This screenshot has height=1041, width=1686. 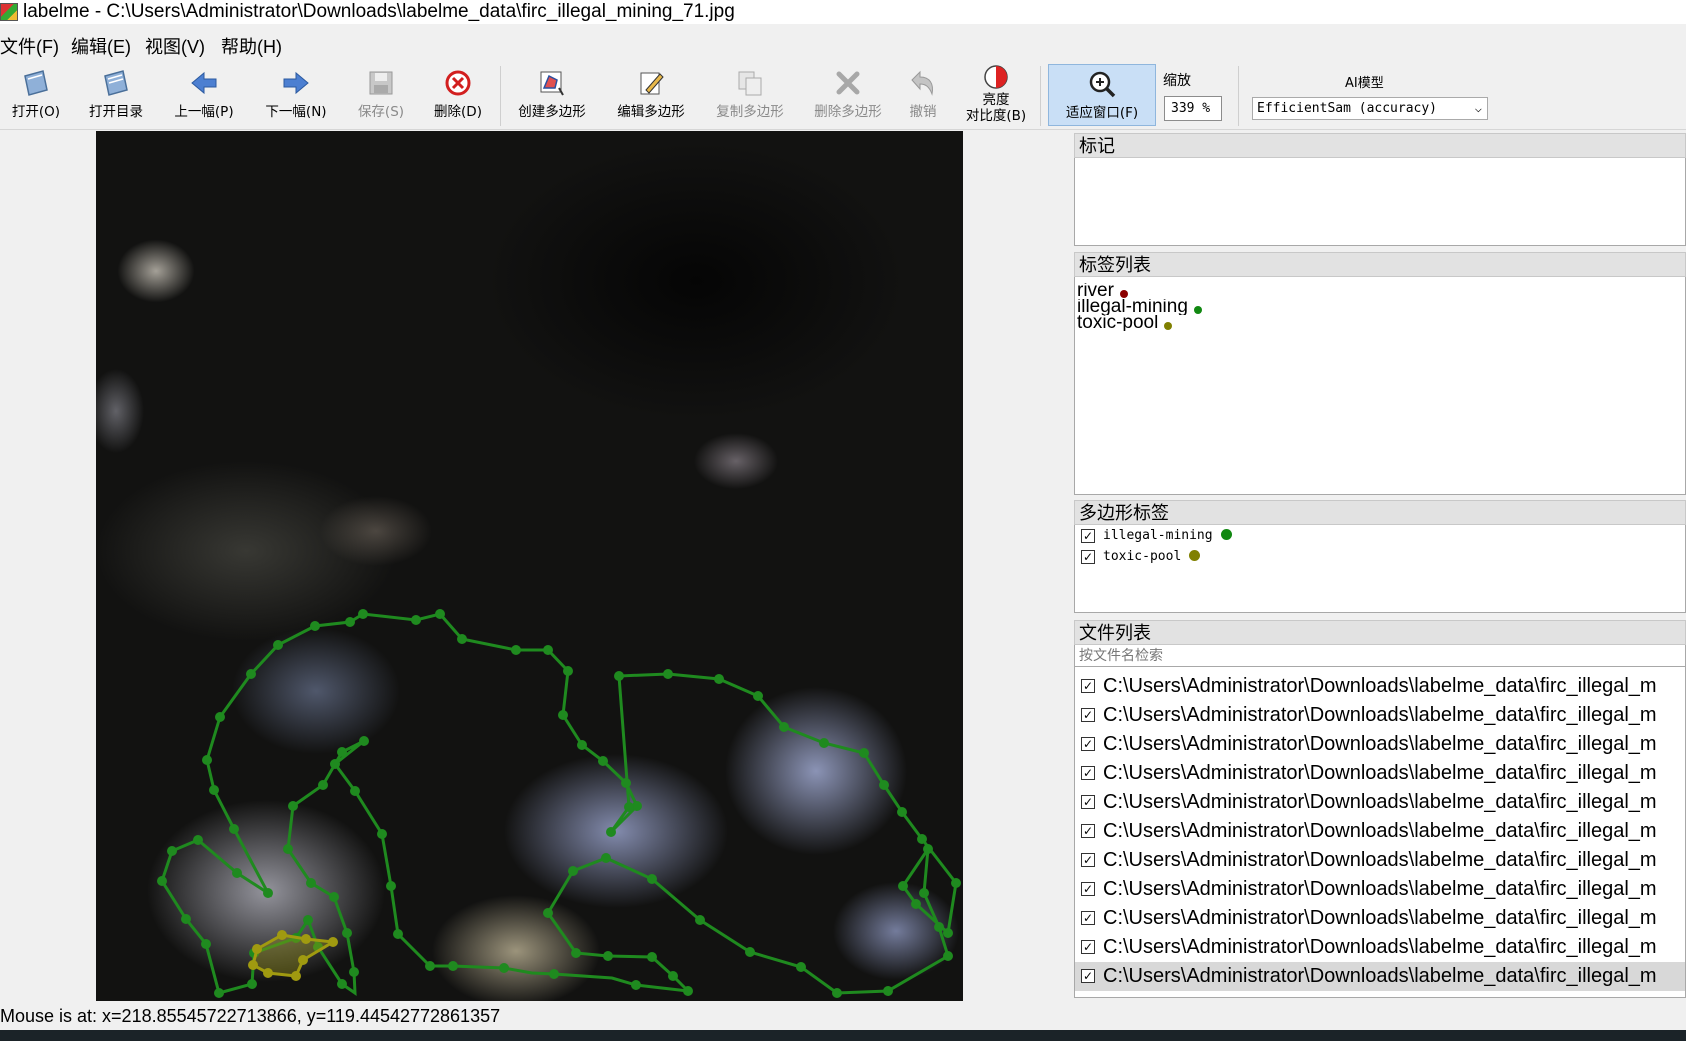 I want to click on delete-polygon-button: 删除多边形, so click(x=848, y=95).